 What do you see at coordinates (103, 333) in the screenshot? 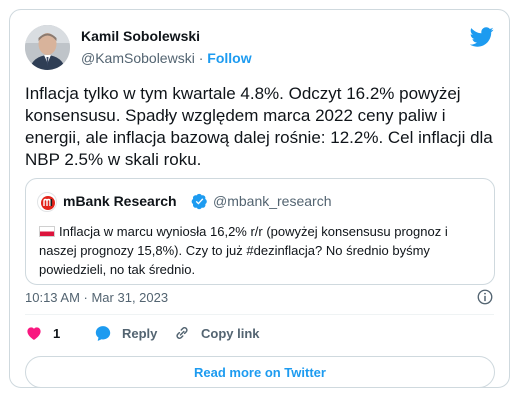
I see `reply-icon` at bounding box center [103, 333].